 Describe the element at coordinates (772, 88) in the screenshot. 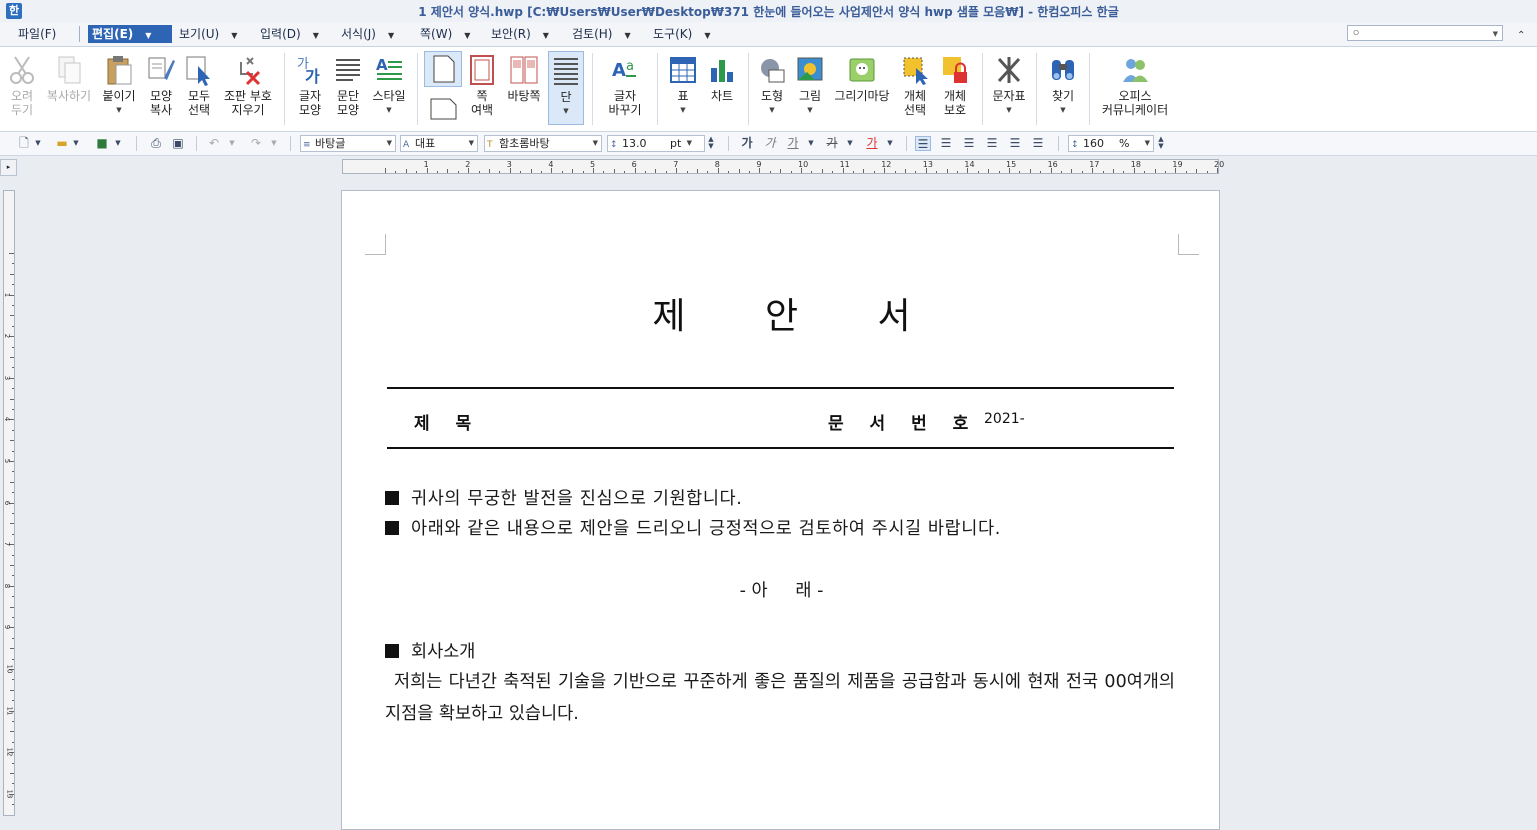

I see `shape-button: 도형 ▼` at that location.